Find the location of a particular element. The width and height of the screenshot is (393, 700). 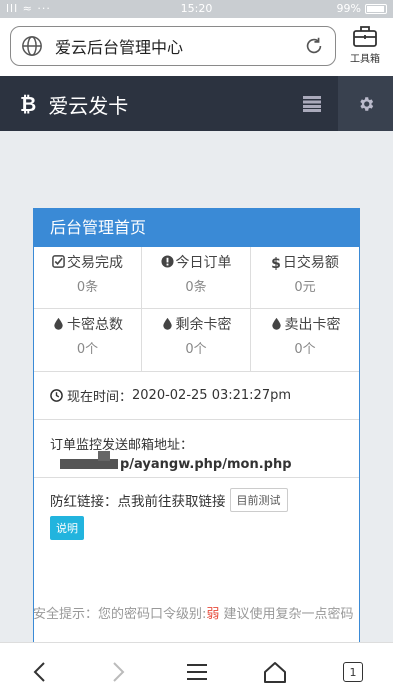

app-header: ₿ 爱云发卡 is located at coordinates (196, 103).